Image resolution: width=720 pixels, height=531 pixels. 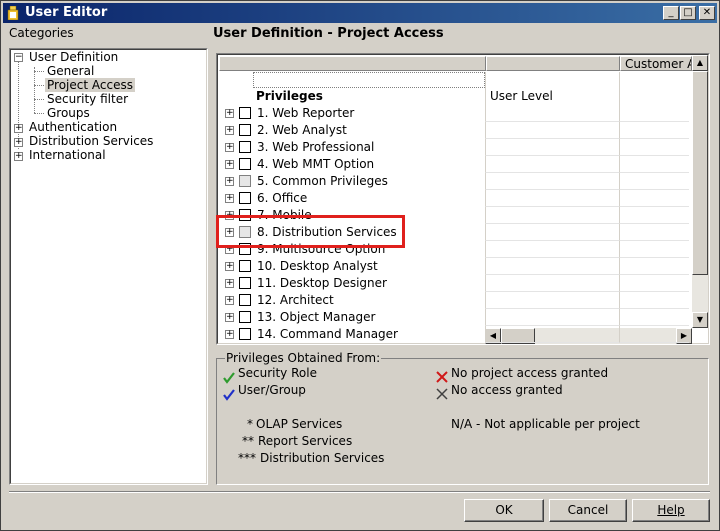 What do you see at coordinates (688, 13) in the screenshot?
I see `maximize-button: □` at bounding box center [688, 13].